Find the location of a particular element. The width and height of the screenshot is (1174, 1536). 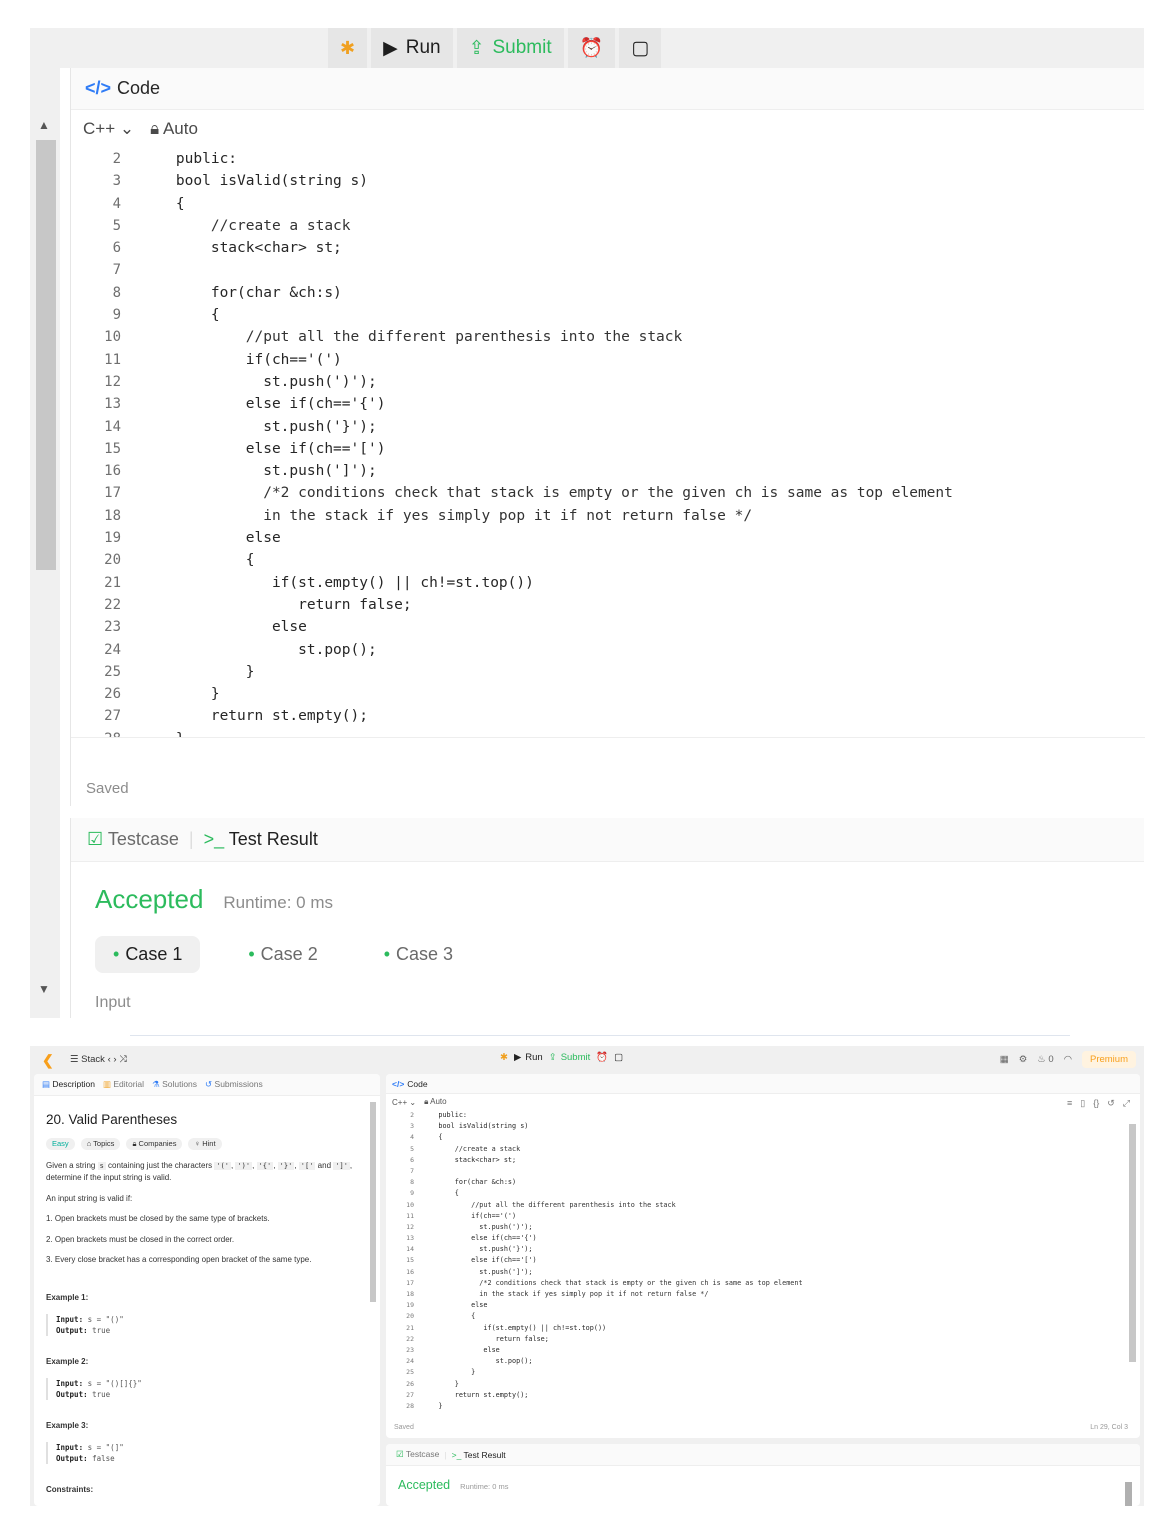

reset-icon: ↺ is located at coordinates (1111, 1103).